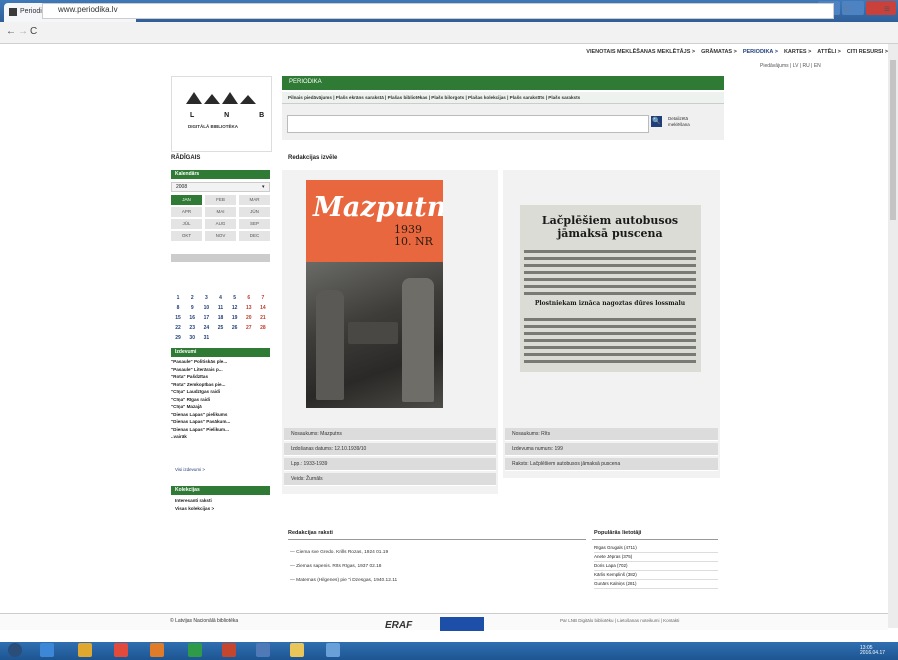 Image resolution: width=898 pixels, height=660 pixels. I want to click on month-cell: MAI, so click(220, 212).